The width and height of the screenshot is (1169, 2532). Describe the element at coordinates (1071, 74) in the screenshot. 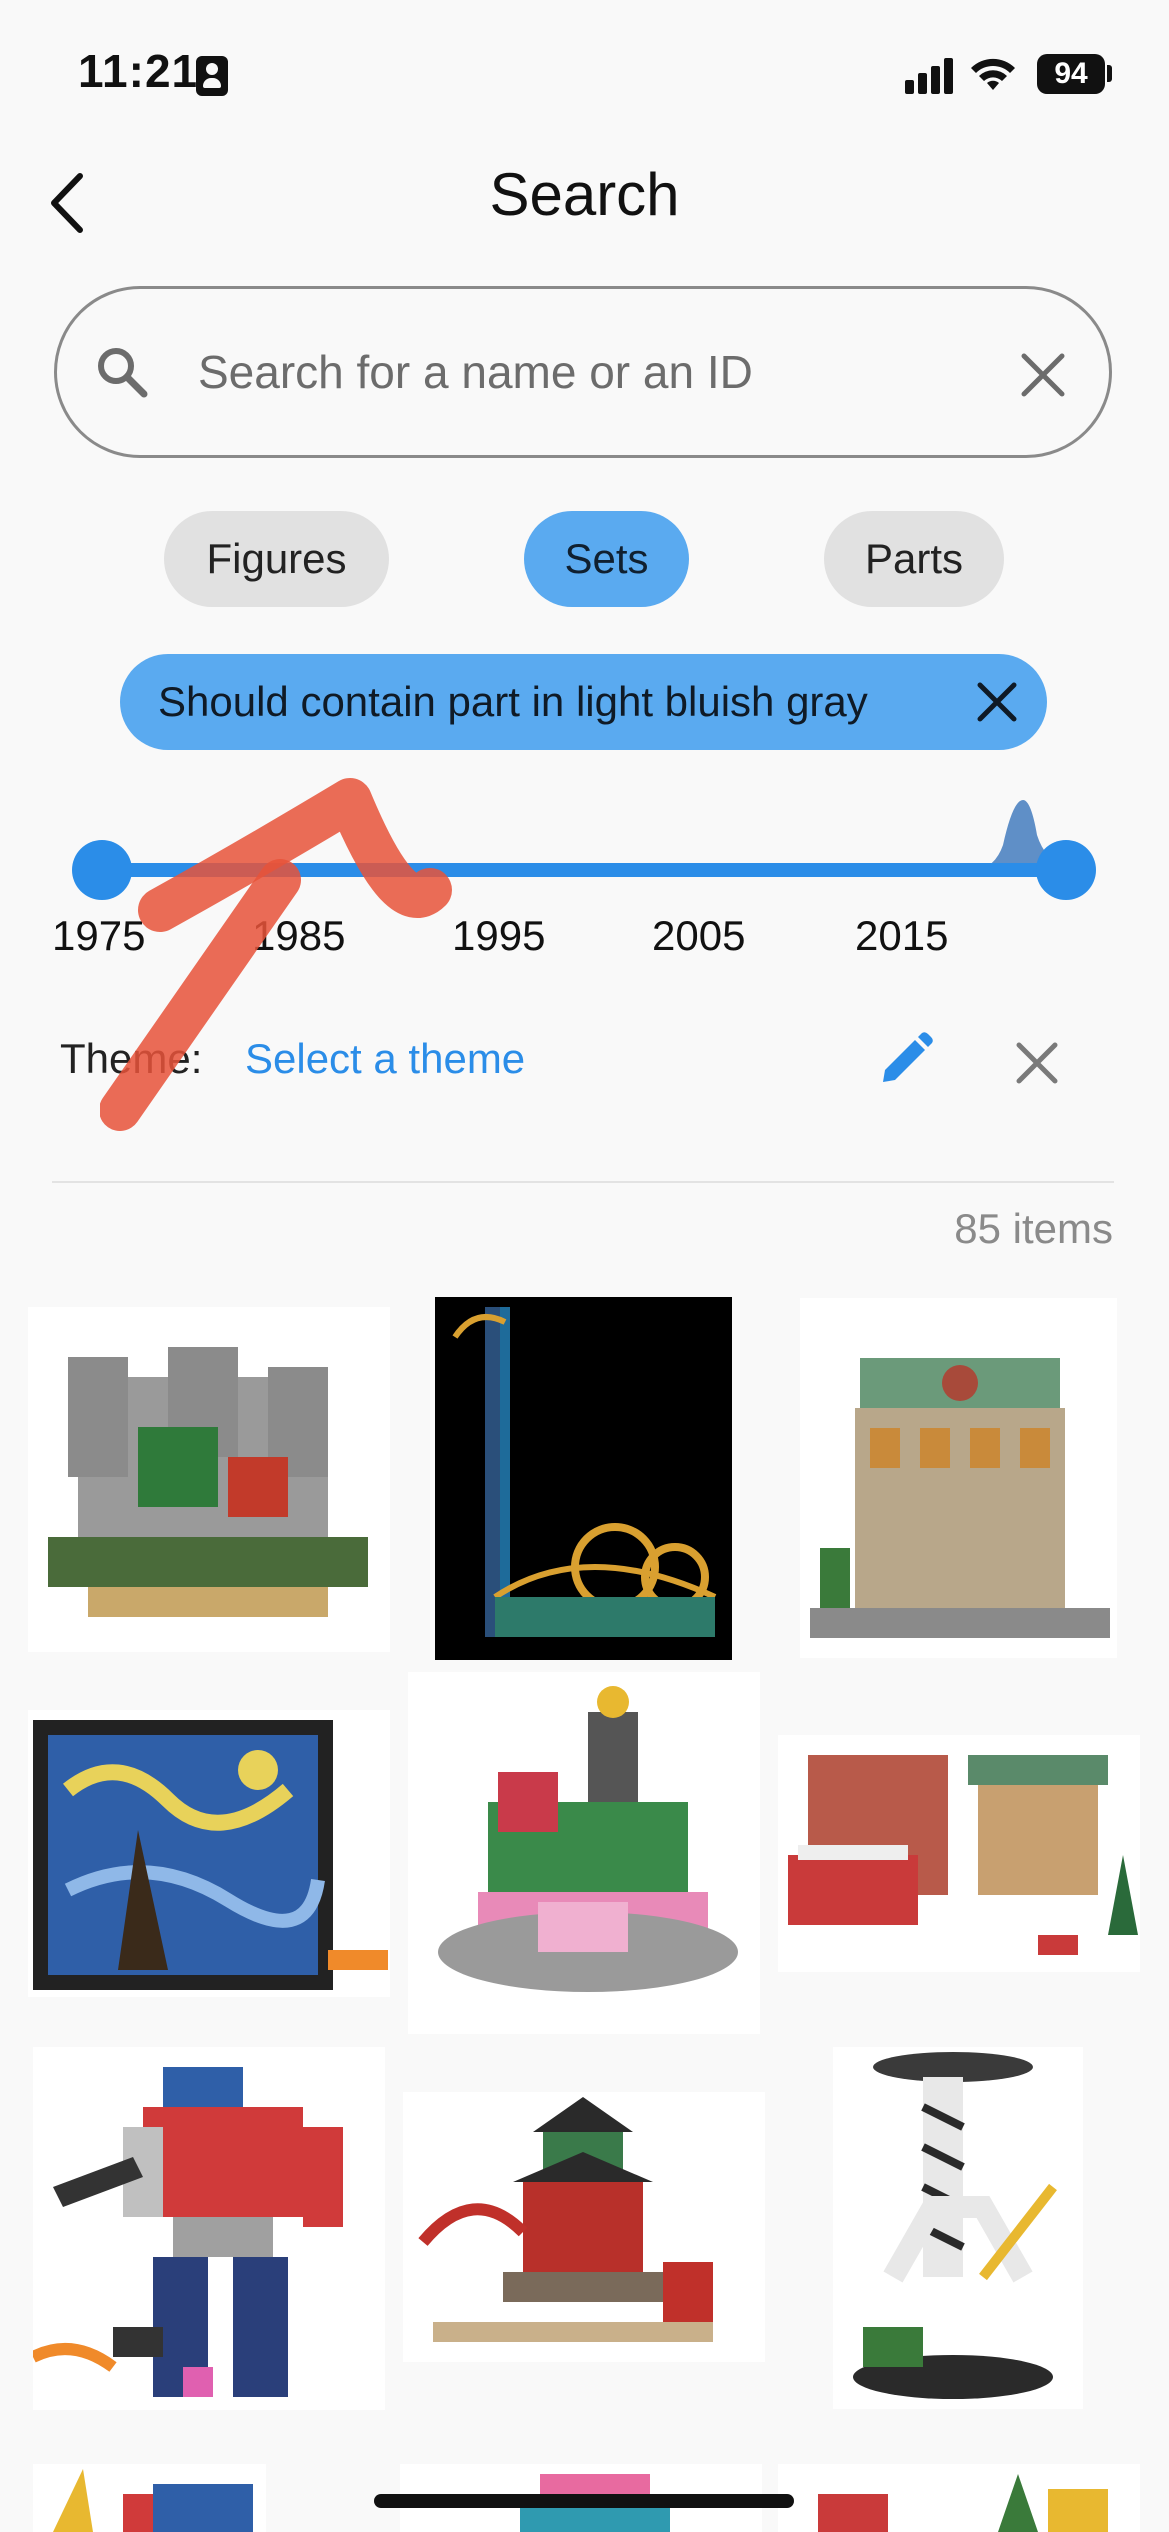

I see `battery-icon: 94` at that location.